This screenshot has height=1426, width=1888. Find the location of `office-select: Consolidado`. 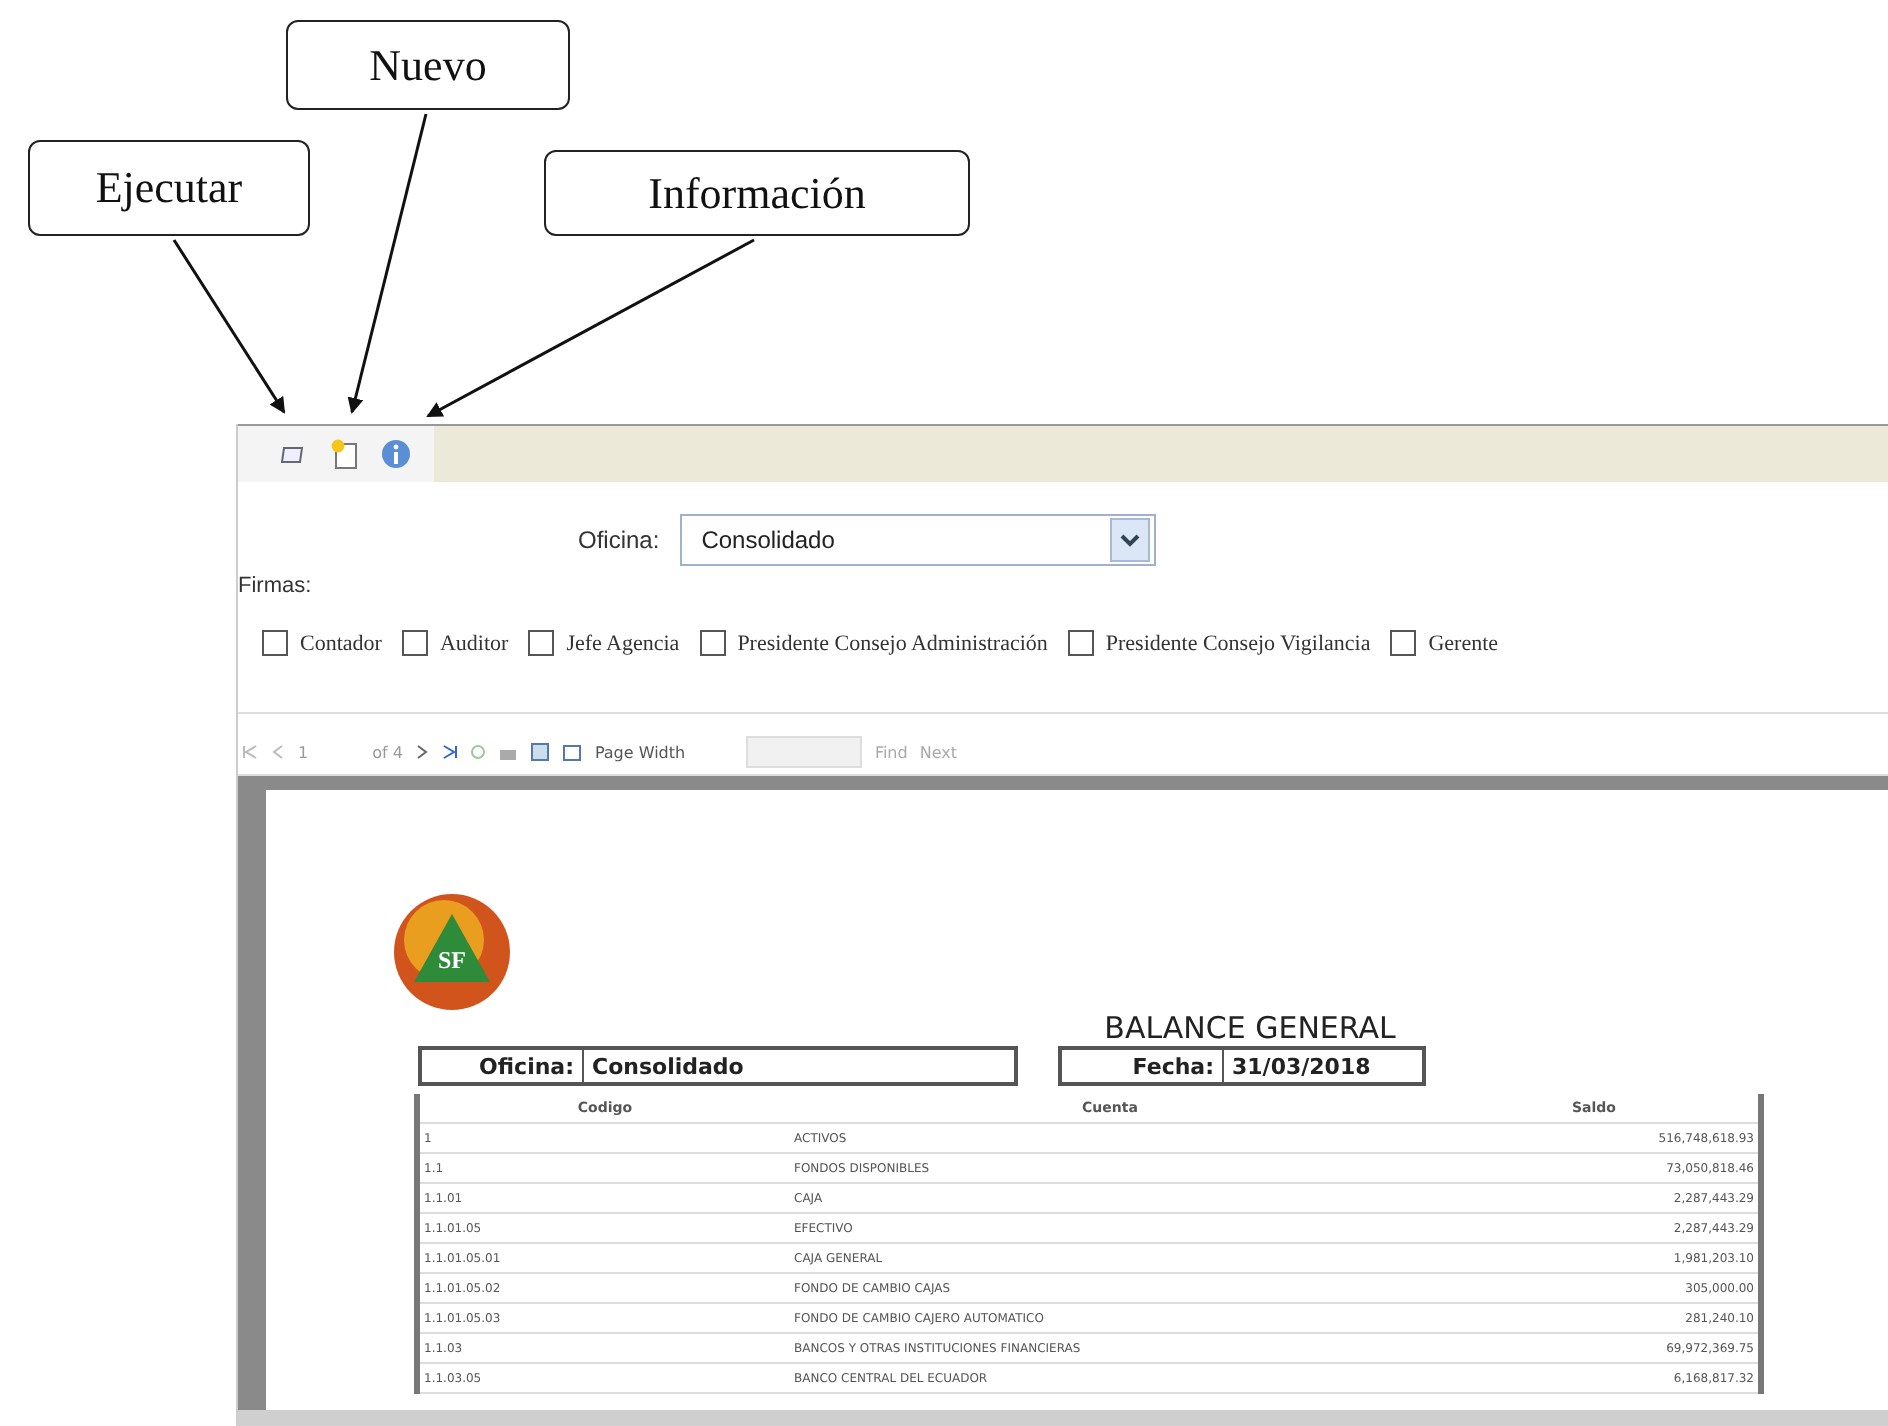

office-select: Consolidado is located at coordinates (917, 540).